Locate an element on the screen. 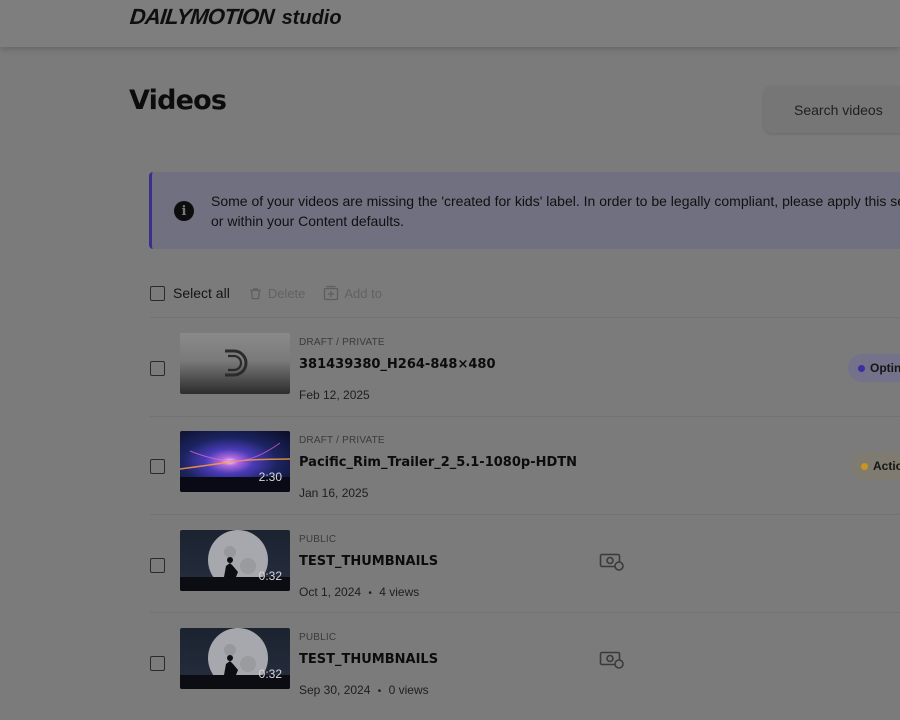 This screenshot has width=900, height=720. page-title: Videos is located at coordinates (178, 100).